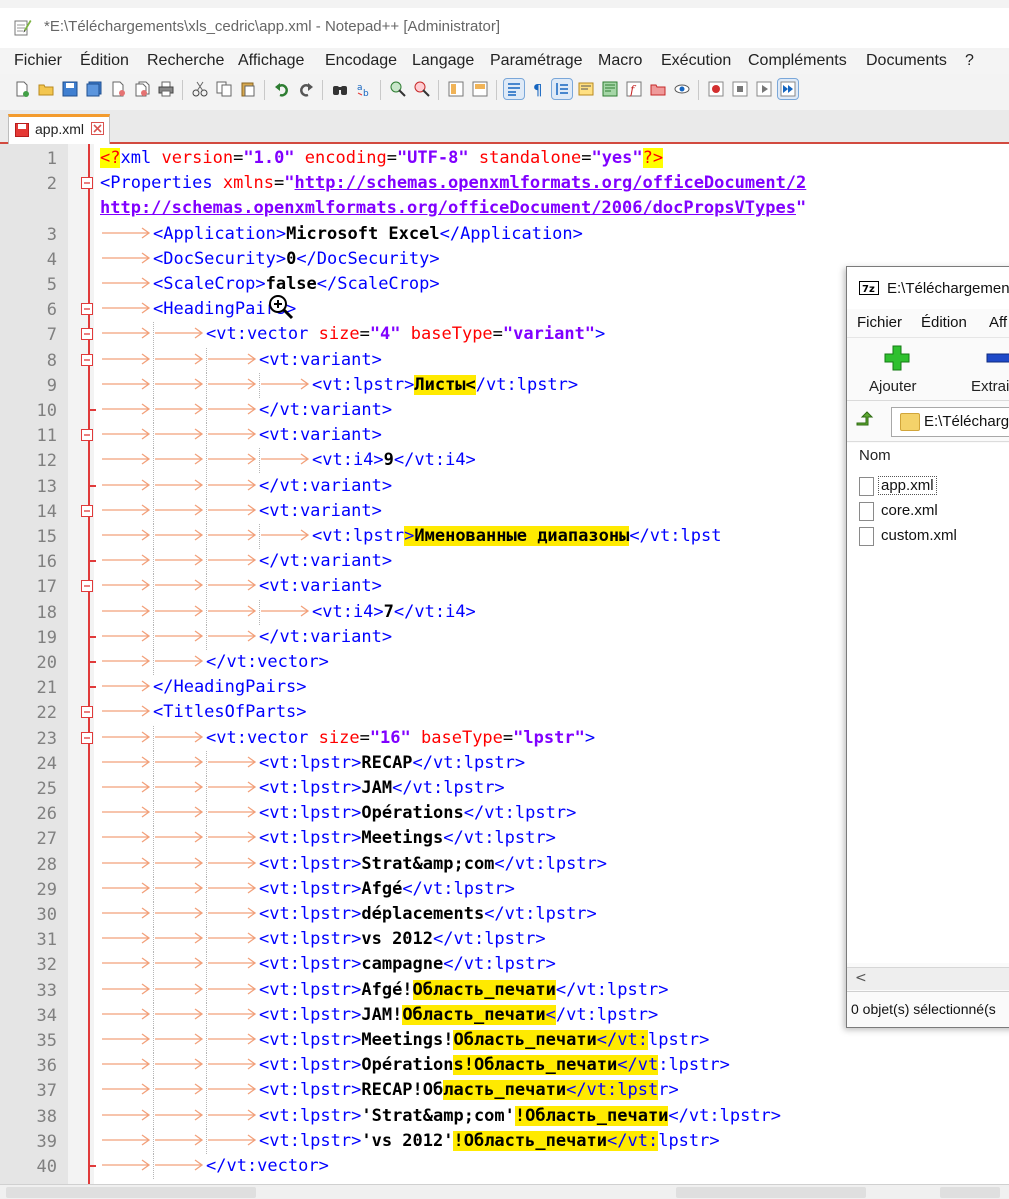  I want to click on code-text: <vt:lpstr>Afgé</vt:lpstr>, so click(387, 888).